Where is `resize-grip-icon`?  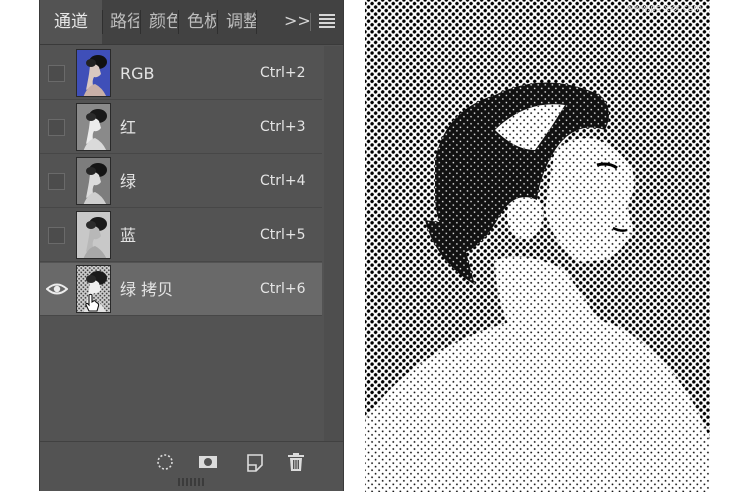 resize-grip-icon is located at coordinates (192, 482).